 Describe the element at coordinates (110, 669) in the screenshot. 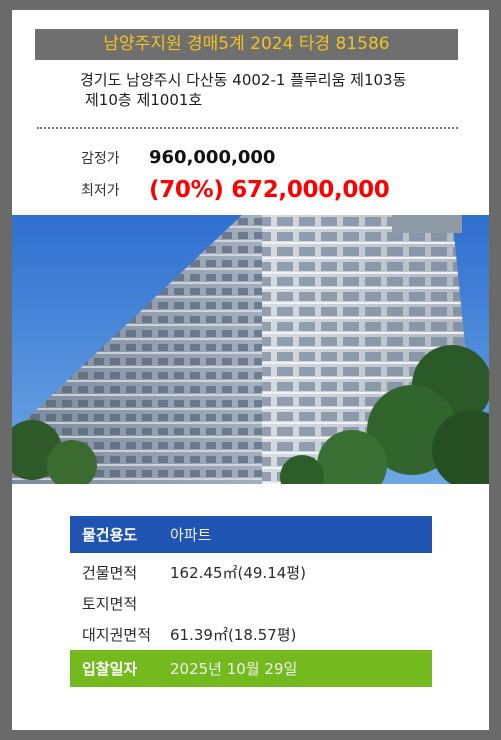

I see `detail-label-bid-date: 입찰일자` at that location.